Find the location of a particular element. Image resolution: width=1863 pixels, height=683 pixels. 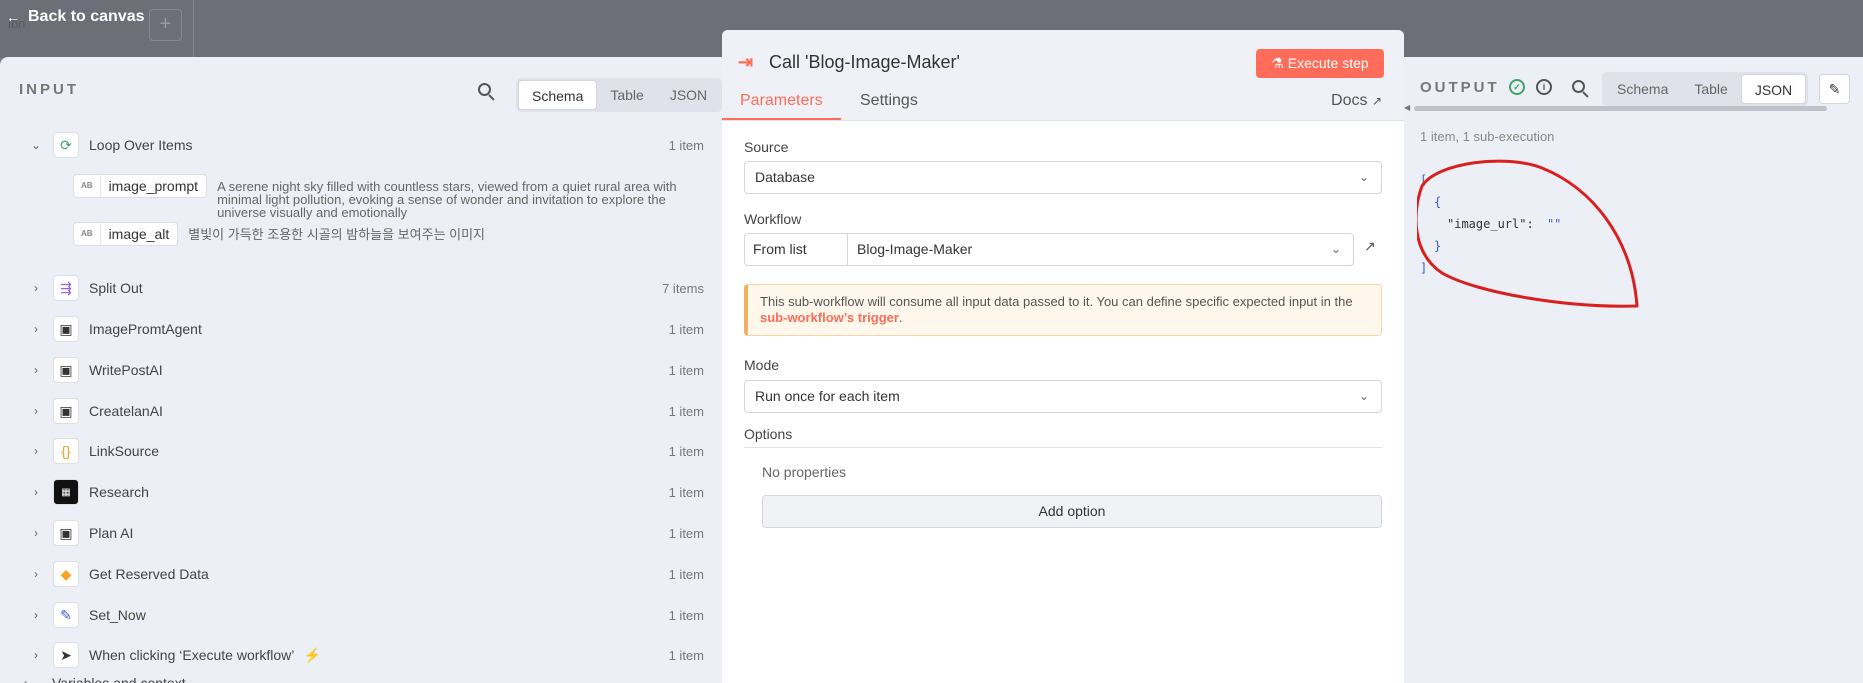

field-value: 별빛이 가득한 조용한 시골의 밤하늘을 보여주는 이미지 is located at coordinates (337, 234).